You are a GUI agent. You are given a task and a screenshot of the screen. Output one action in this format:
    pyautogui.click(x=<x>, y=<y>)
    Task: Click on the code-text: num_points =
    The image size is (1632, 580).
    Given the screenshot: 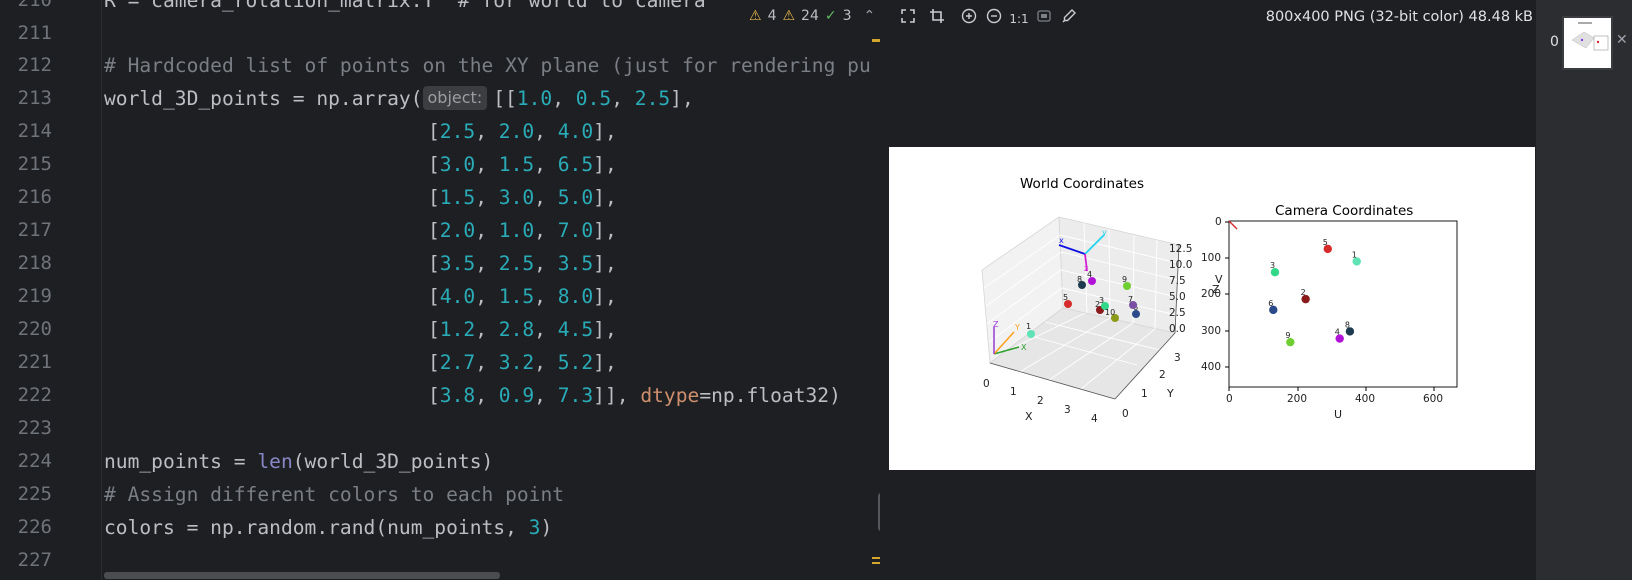 What is the action you would take?
    pyautogui.click(x=181, y=461)
    